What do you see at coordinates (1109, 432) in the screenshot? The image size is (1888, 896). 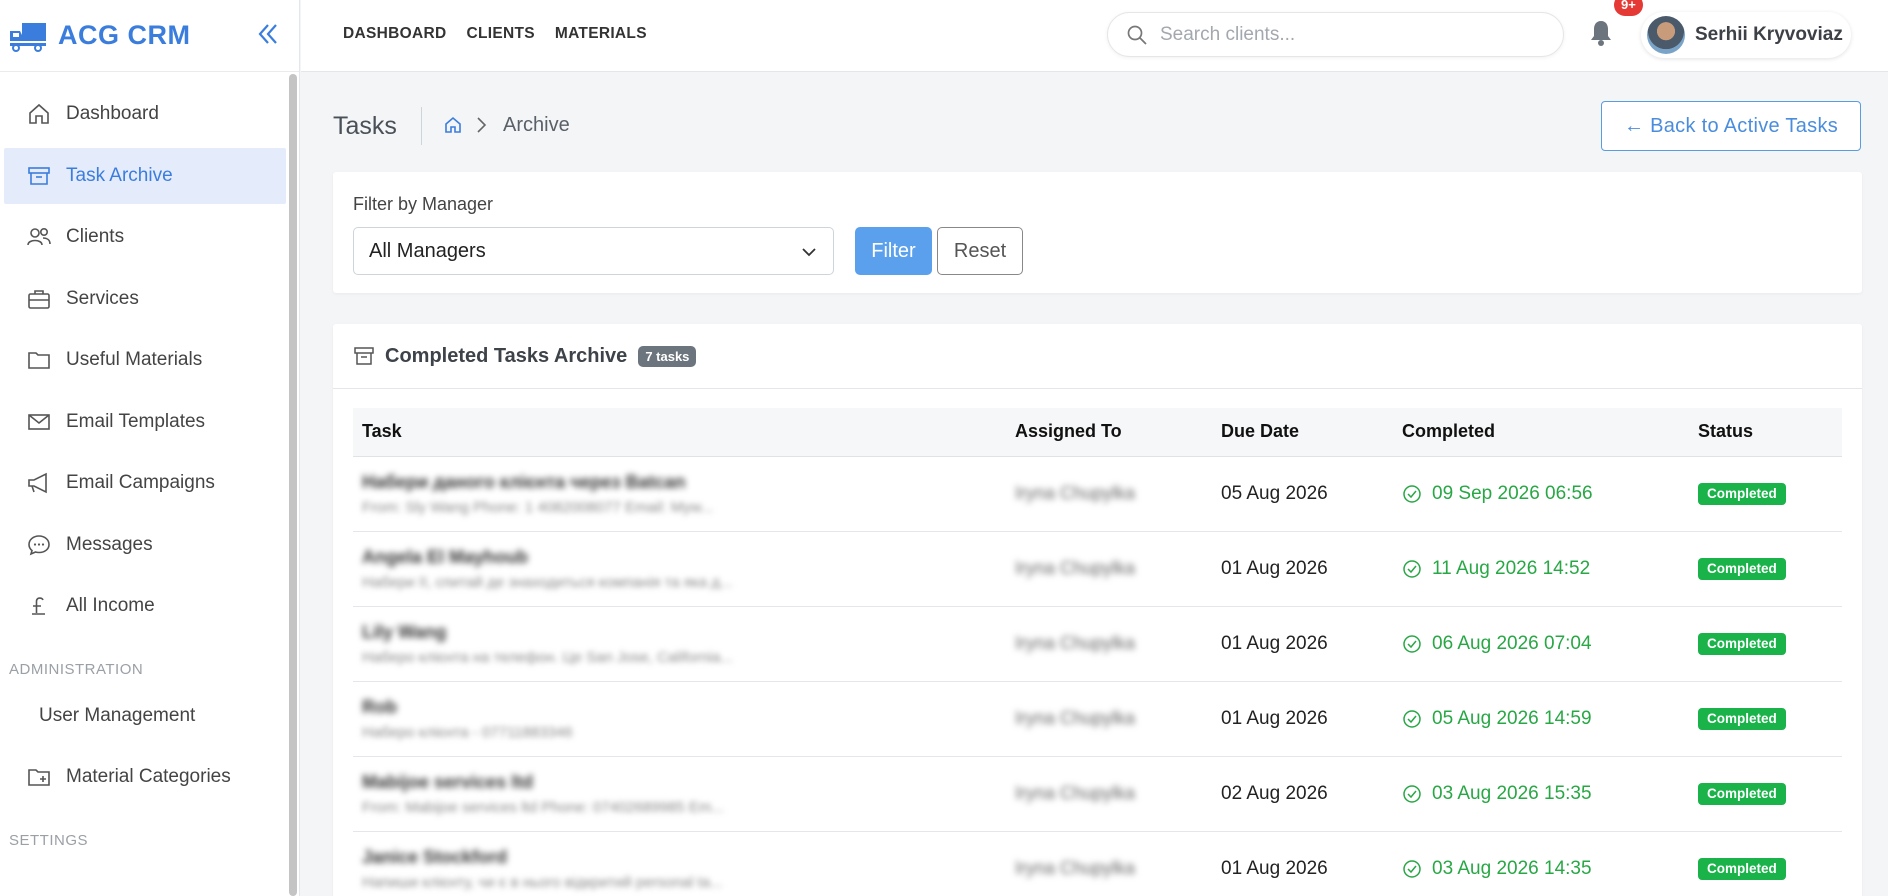 I see `column-header-assigned: Assigned To` at bounding box center [1109, 432].